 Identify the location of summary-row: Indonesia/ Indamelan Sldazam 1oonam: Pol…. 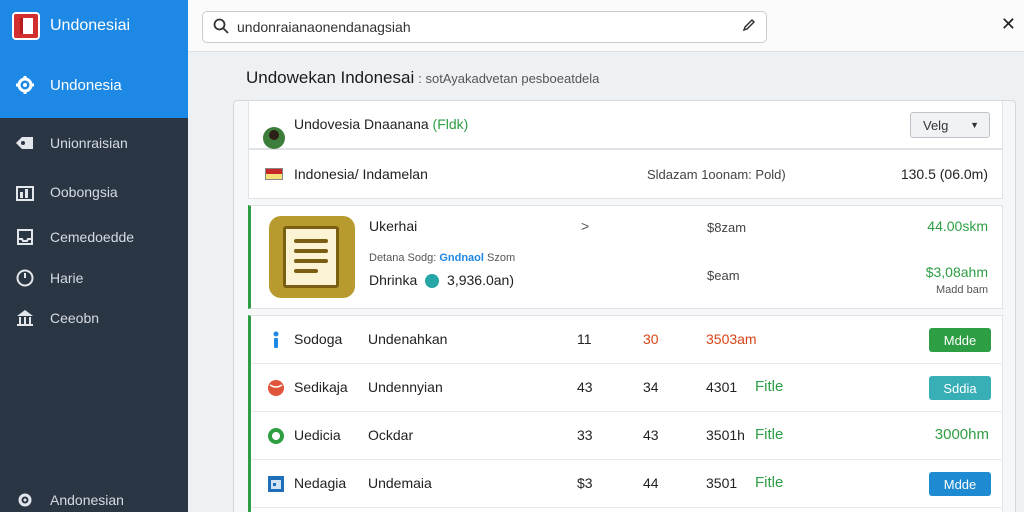
(625, 174).